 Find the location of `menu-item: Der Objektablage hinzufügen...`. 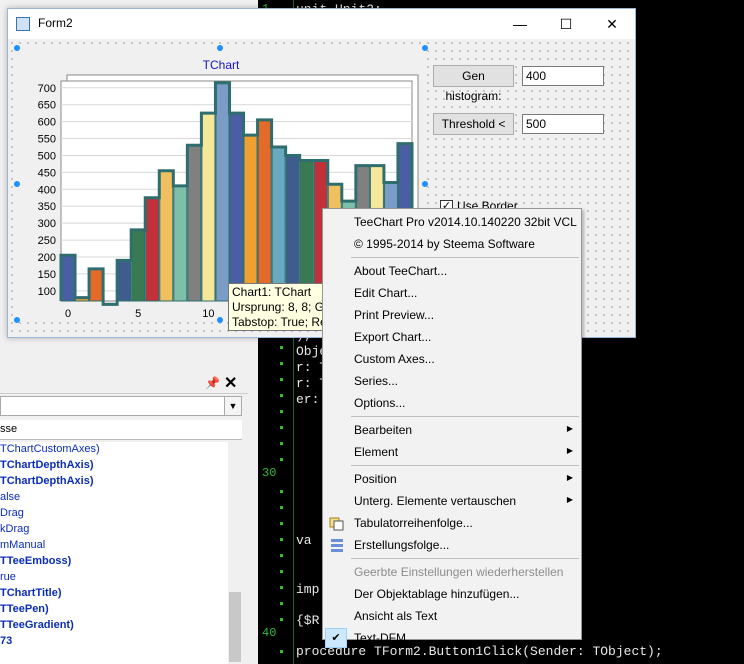

menu-item: Der Objektablage hinzufügen... is located at coordinates (452, 594).